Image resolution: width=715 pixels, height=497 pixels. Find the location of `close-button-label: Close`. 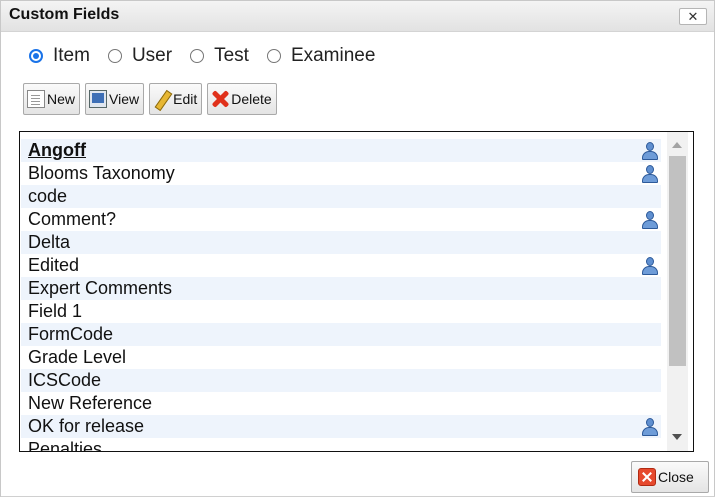

close-button-label: Close is located at coordinates (676, 477).